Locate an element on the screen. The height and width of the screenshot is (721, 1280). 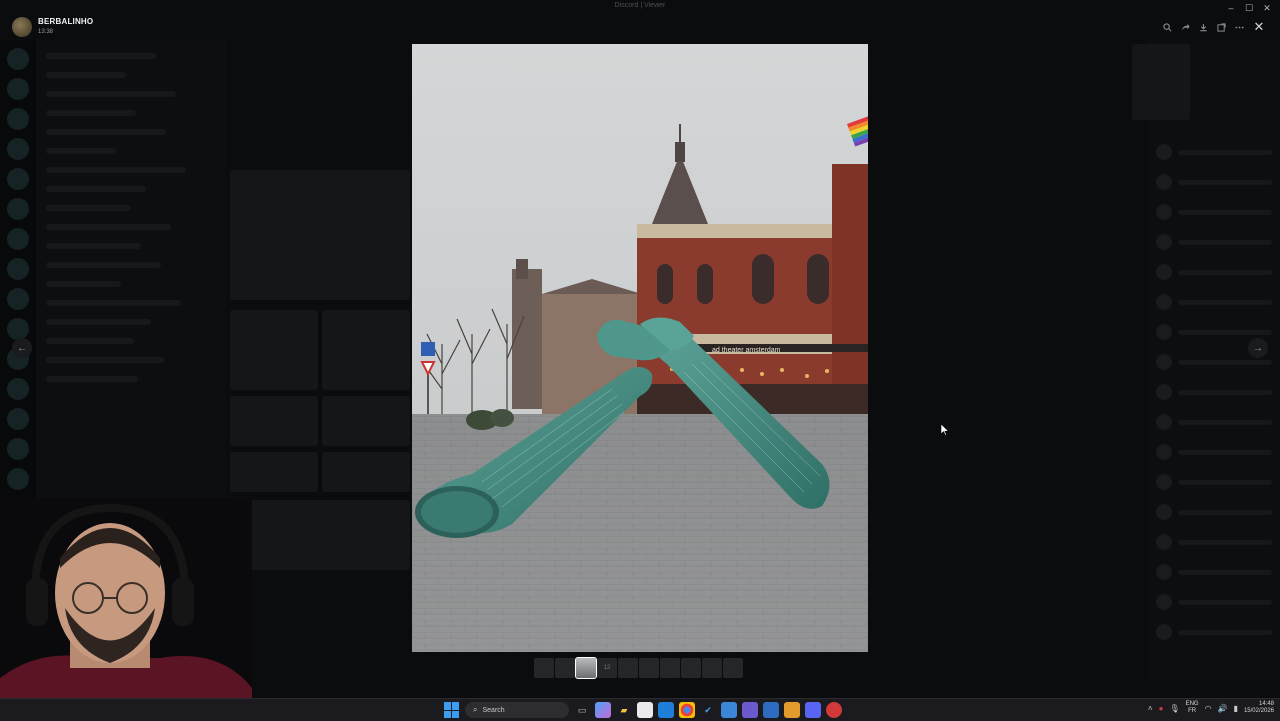
copilot-icon is located at coordinates (603, 710).